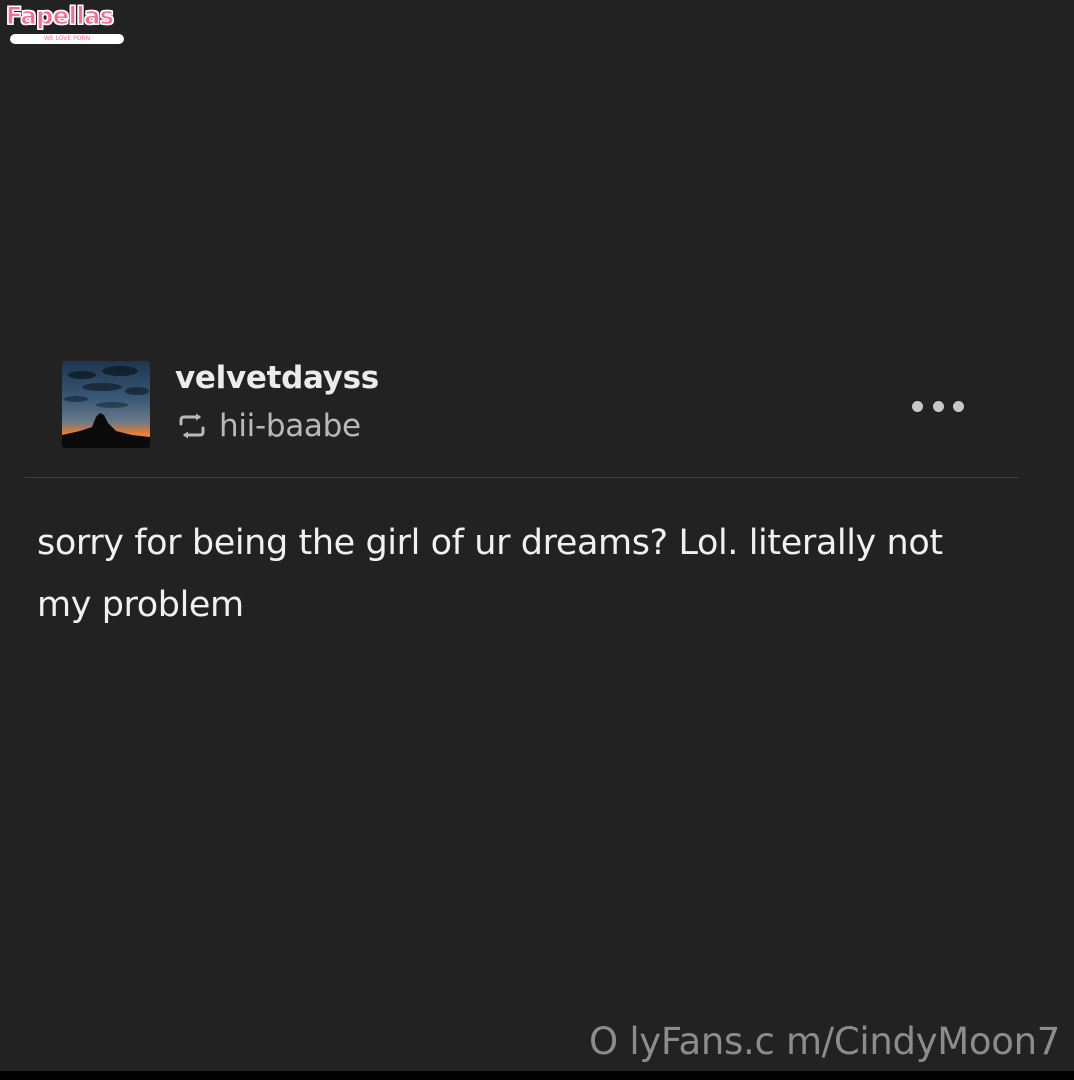 This screenshot has height=1080, width=1074. I want to click on post-username: velvetdayss, so click(277, 378).